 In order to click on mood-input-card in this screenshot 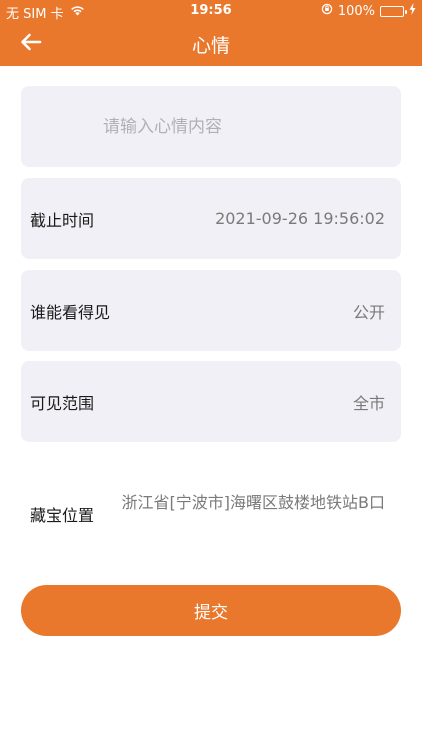, I will do `click(211, 126)`.